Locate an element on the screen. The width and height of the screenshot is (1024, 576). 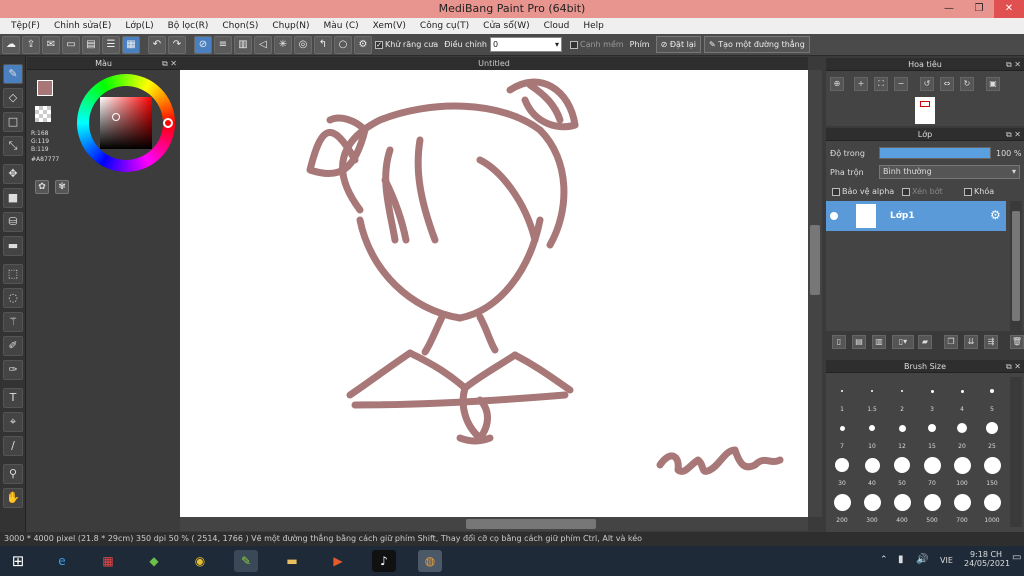
rotate-right-icon: ↻ is located at coordinates (967, 84).